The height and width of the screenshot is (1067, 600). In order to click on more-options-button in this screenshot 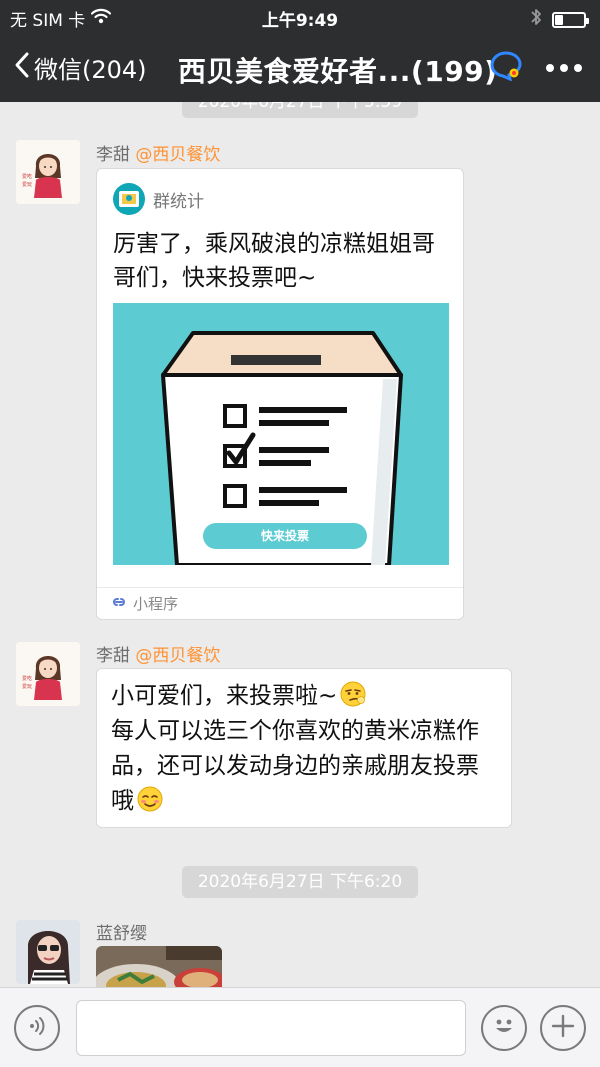, I will do `click(564, 68)`.